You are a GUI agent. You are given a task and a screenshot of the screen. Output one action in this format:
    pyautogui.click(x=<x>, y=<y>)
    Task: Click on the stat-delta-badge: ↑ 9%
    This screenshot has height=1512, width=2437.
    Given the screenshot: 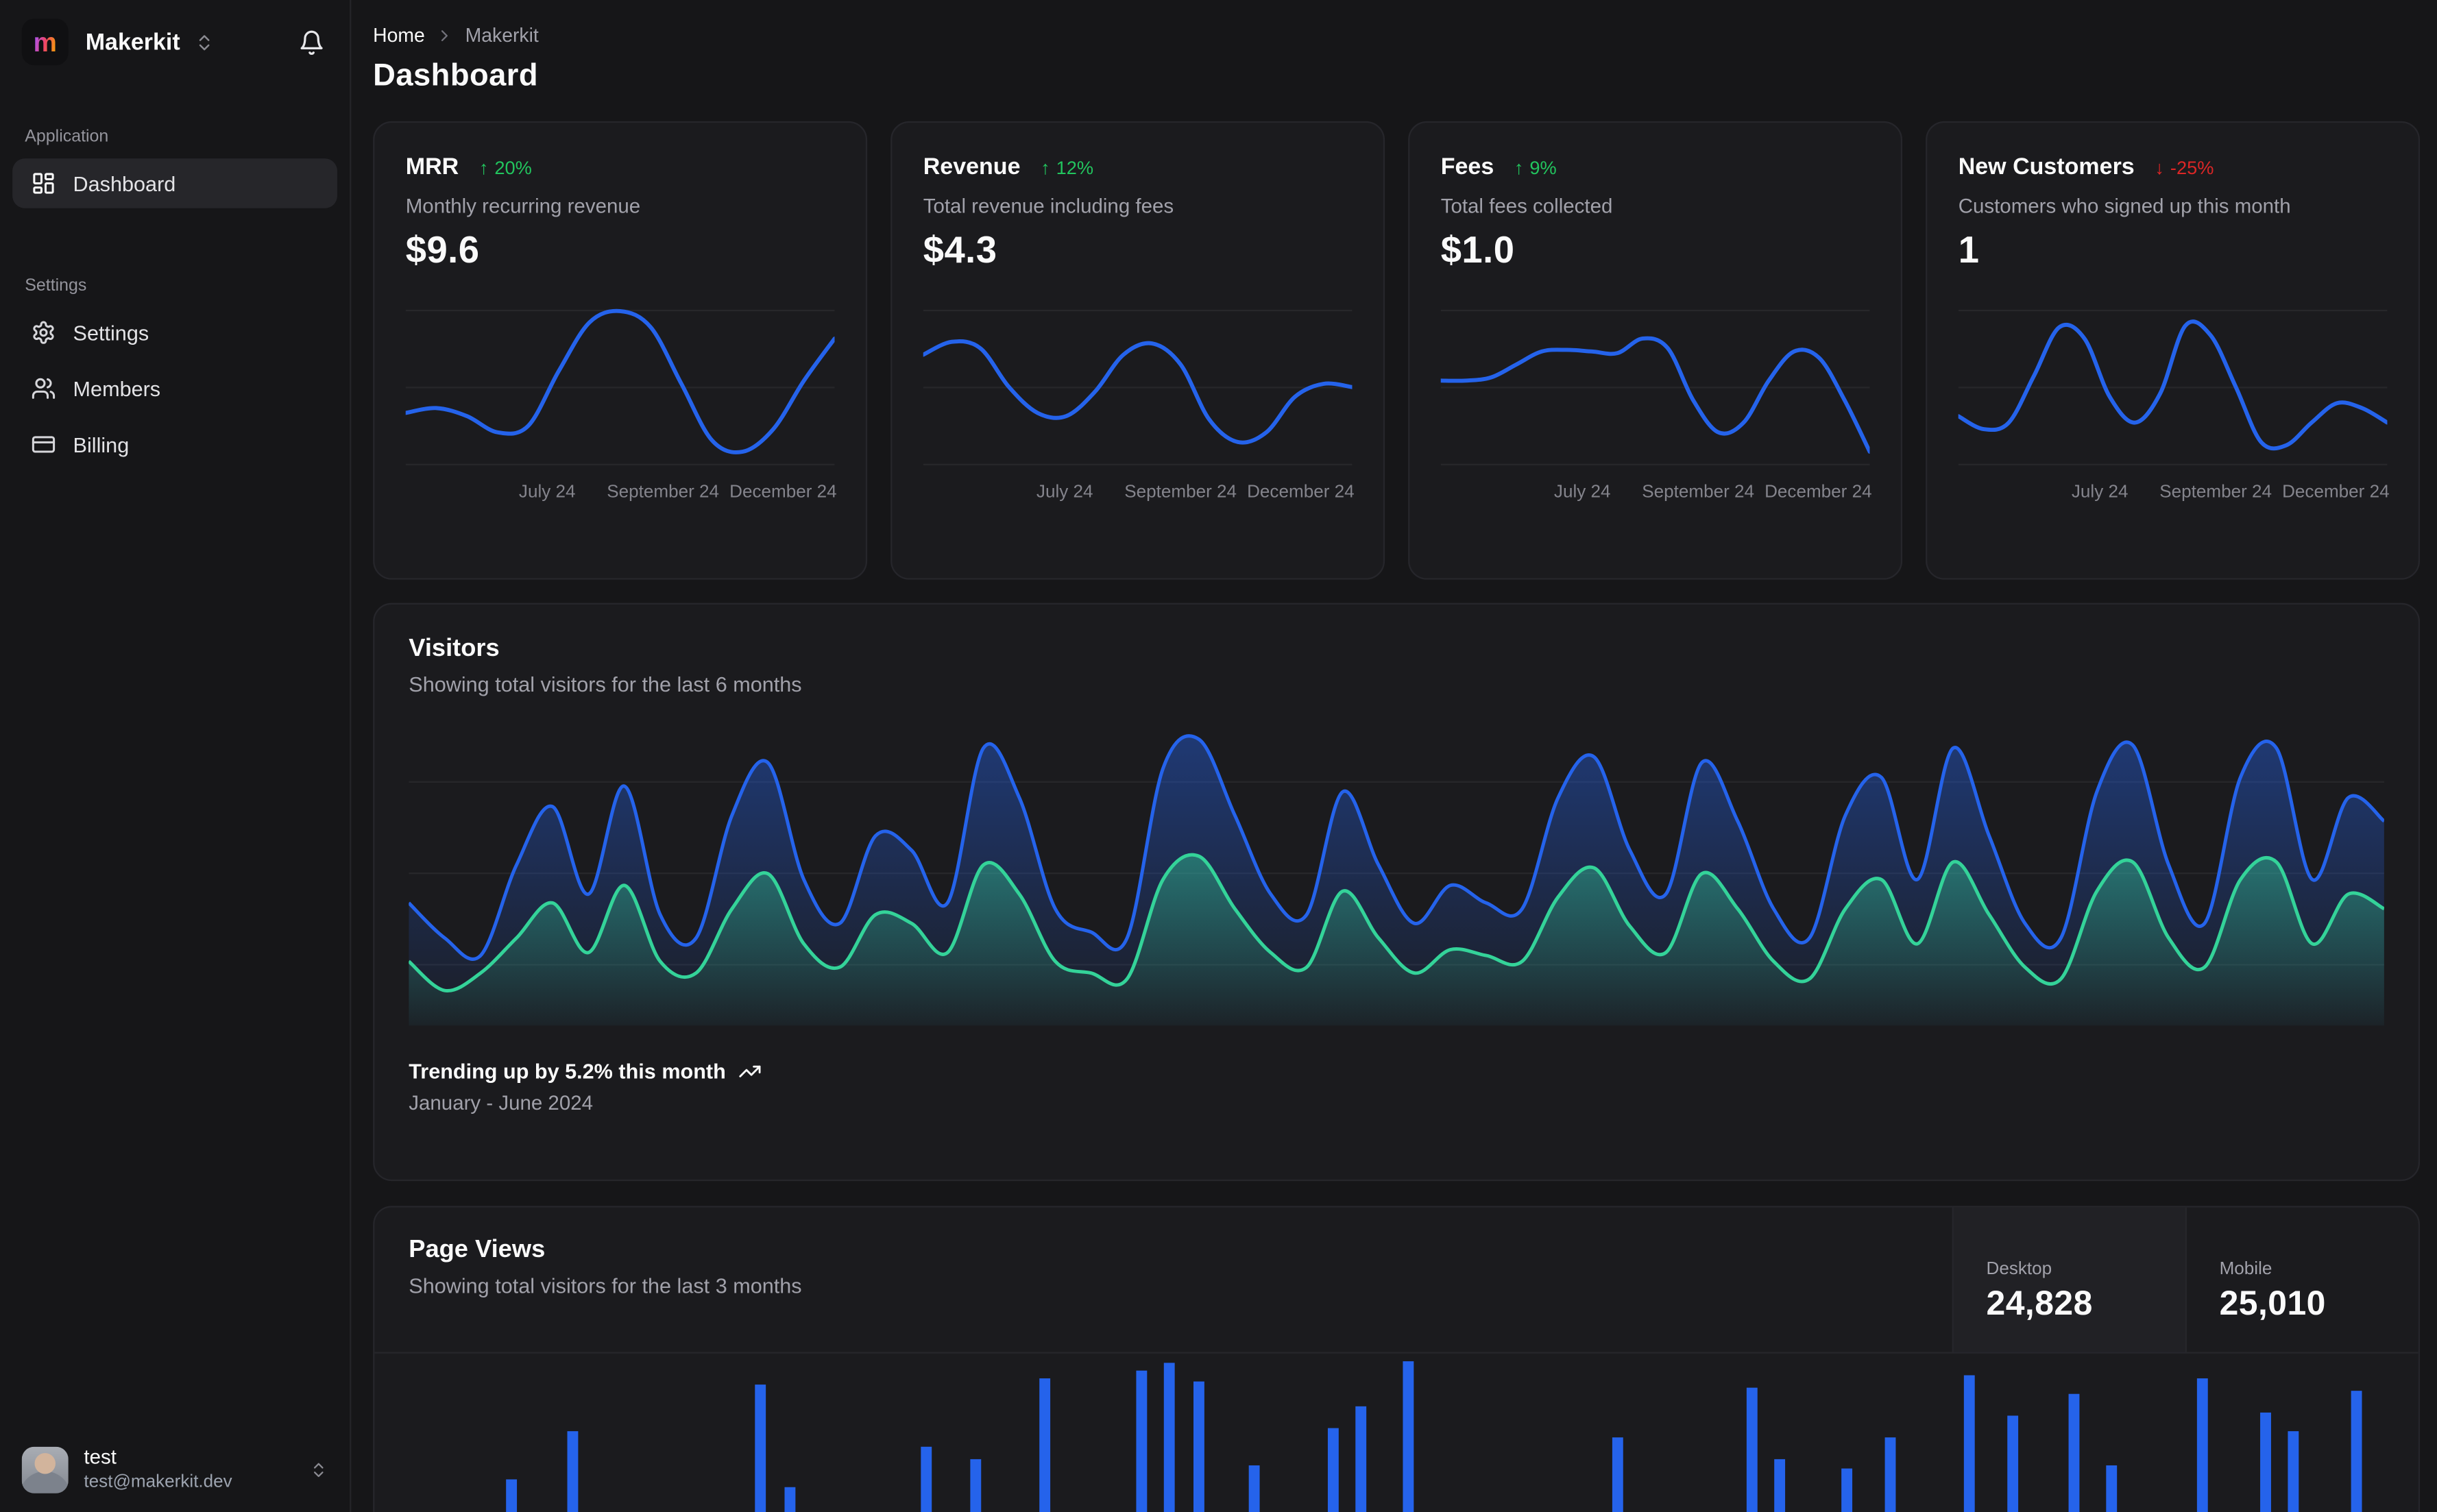 What is the action you would take?
    pyautogui.click(x=1535, y=167)
    